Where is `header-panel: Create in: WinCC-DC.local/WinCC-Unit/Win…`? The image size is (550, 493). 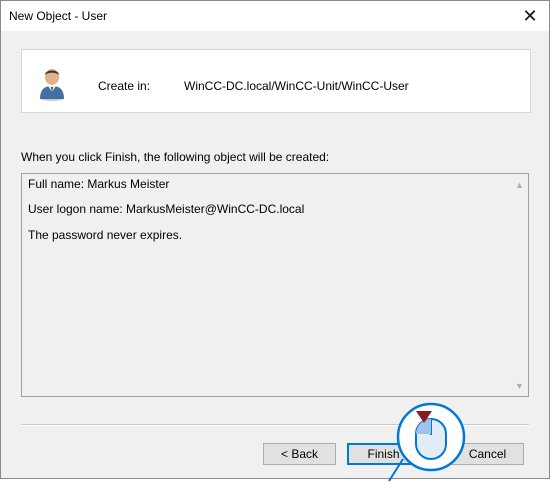
header-panel: Create in: WinCC-DC.local/WinCC-Unit/Win… is located at coordinates (276, 81).